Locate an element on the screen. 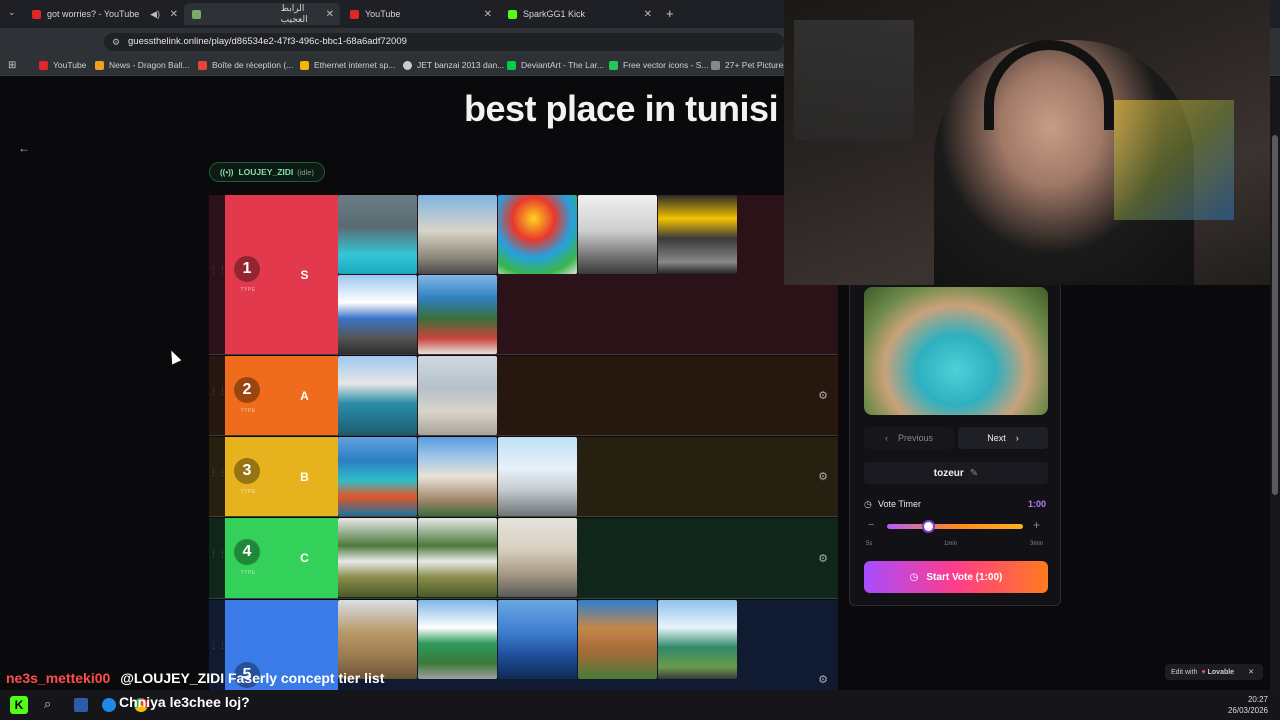 The width and height of the screenshot is (1280, 720). tier-label: A is located at coordinates (304, 395).